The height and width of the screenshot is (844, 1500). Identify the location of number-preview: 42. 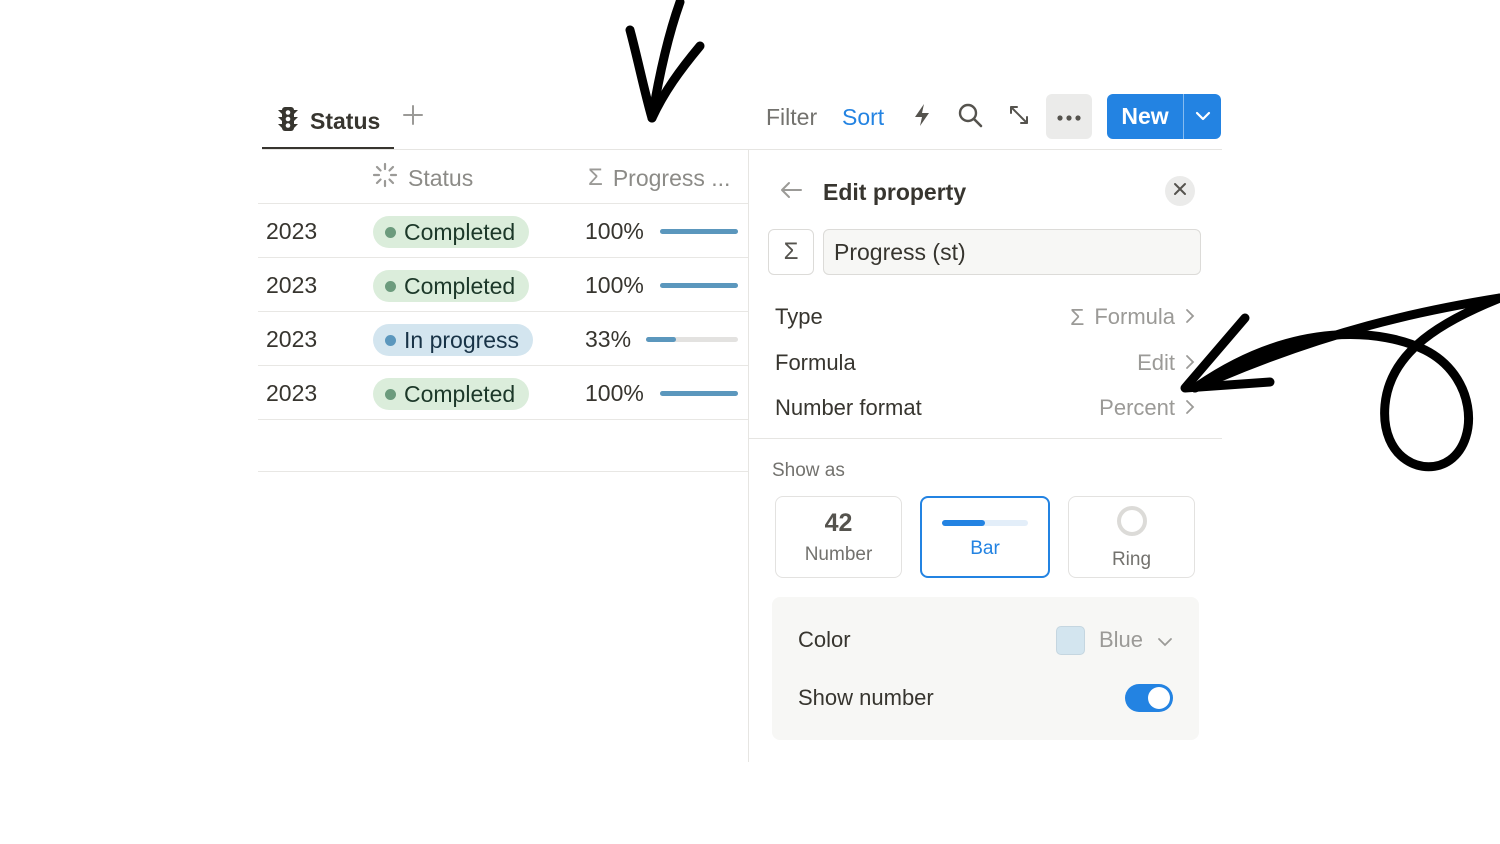
(838, 522).